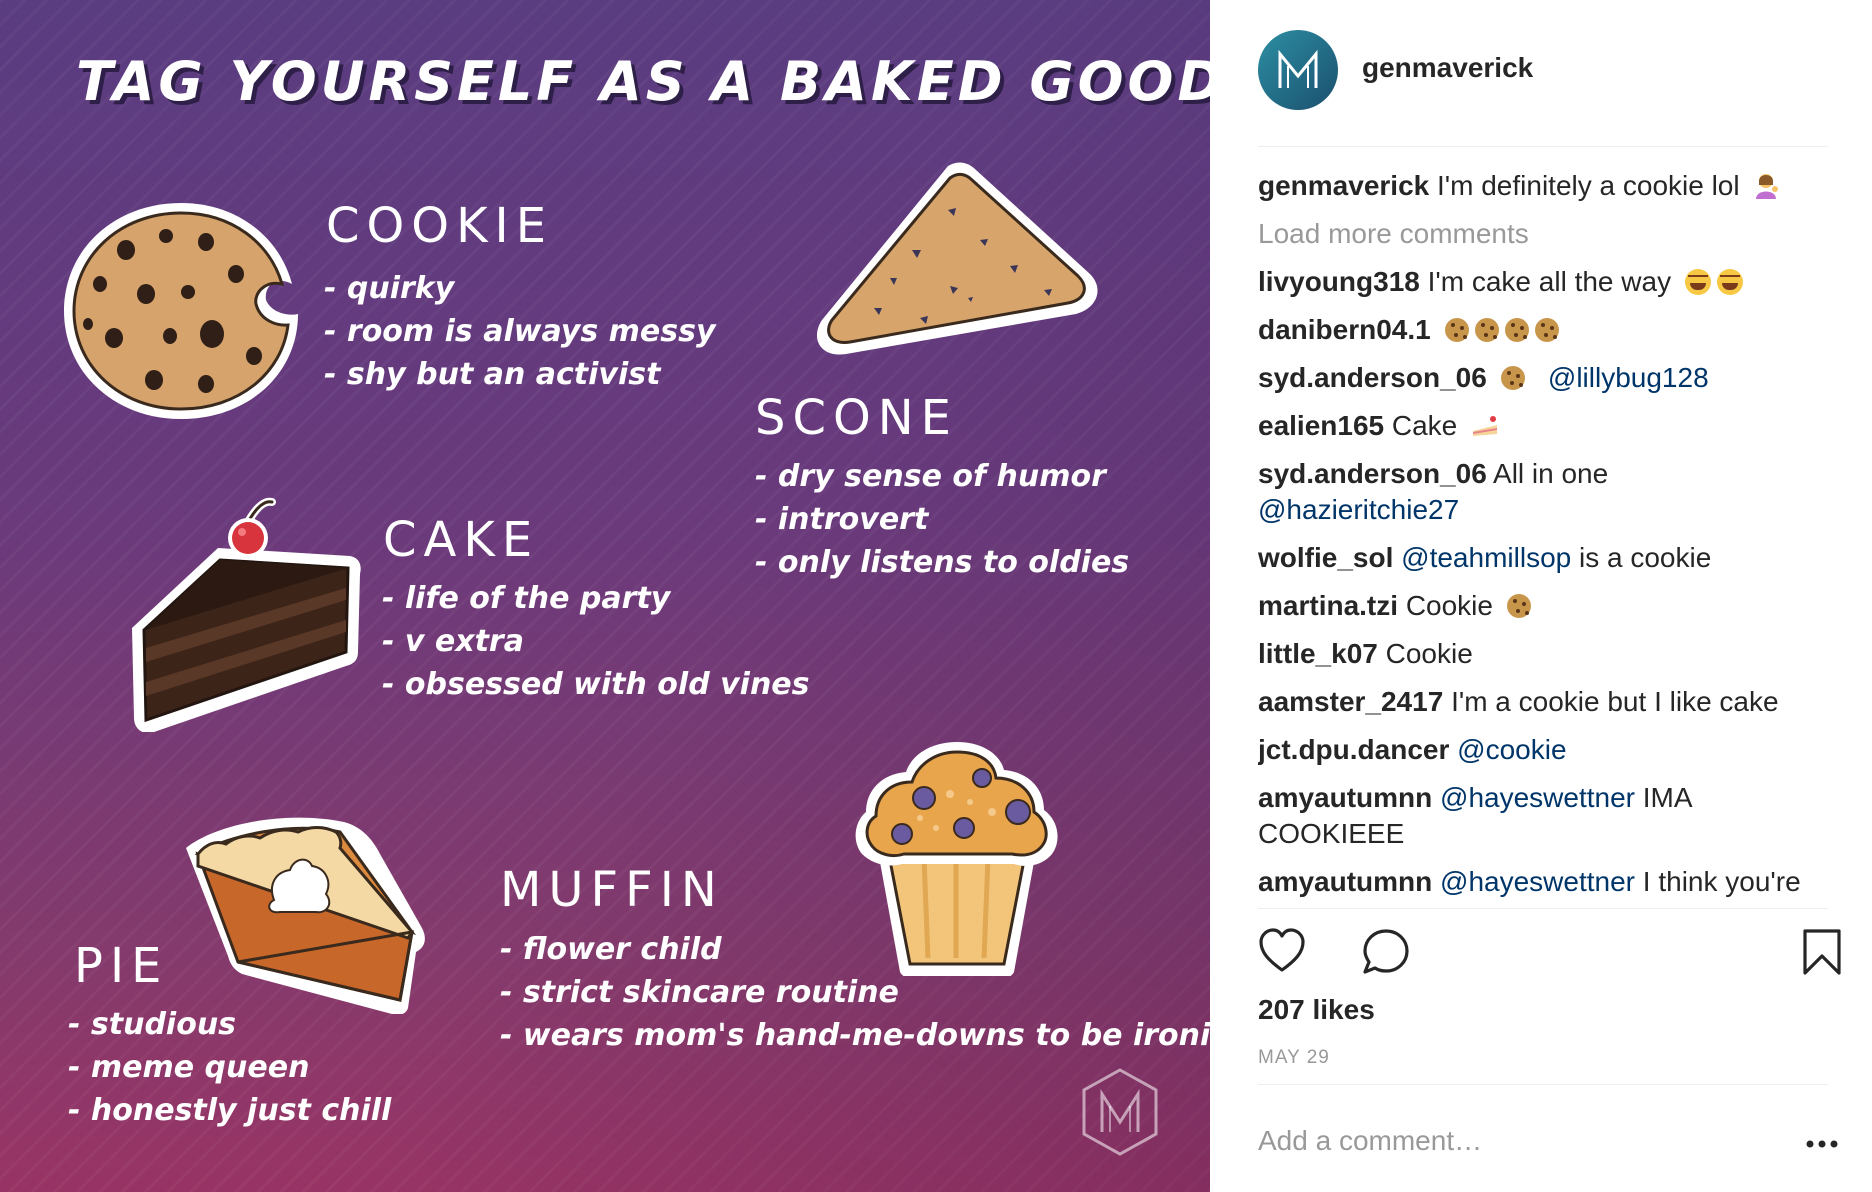 The image size is (1872, 1192). I want to click on comment-text: I'm a cookie but I like cake, so click(1615, 701).